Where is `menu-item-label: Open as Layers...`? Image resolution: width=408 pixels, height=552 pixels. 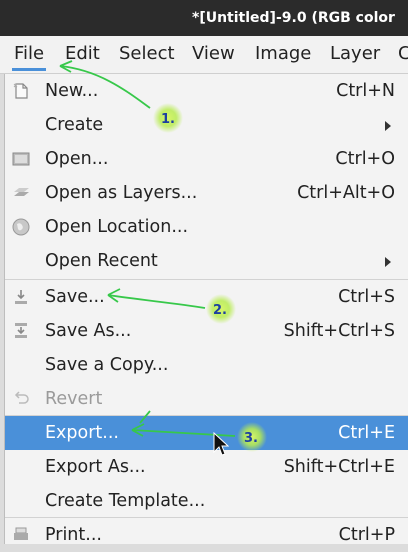
menu-item-label: Open as Layers... is located at coordinates (121, 193).